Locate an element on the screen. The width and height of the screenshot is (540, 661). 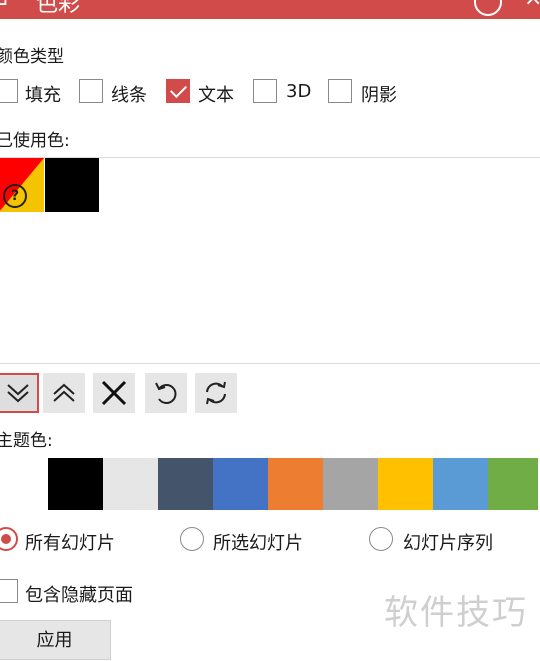
chevron-down-double-icon is located at coordinates (18, 393).